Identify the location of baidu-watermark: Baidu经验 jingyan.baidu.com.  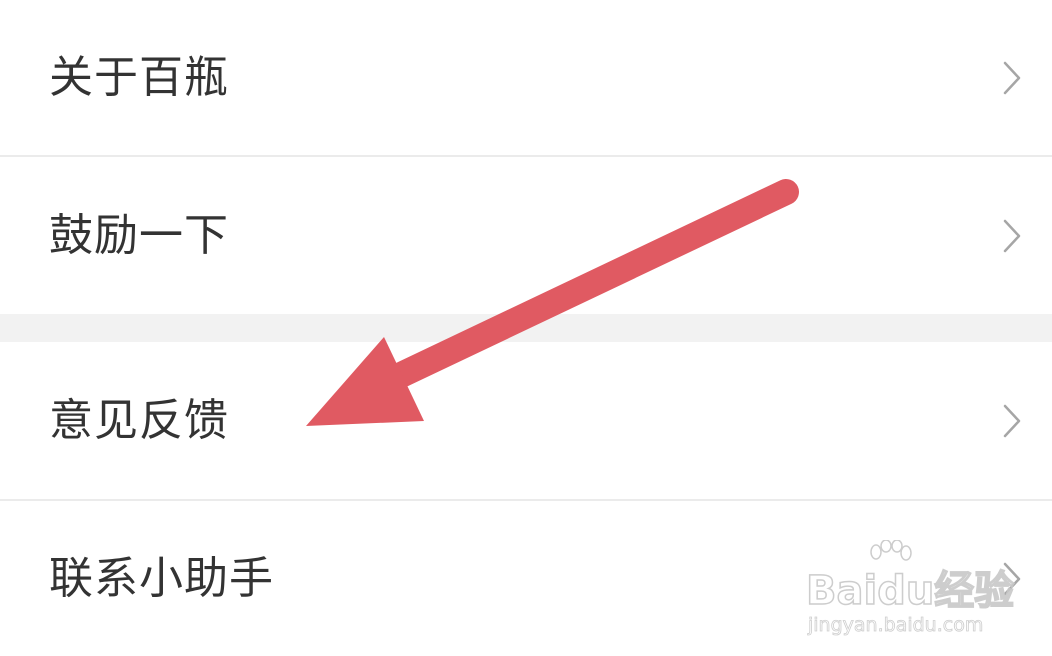
(910, 590).